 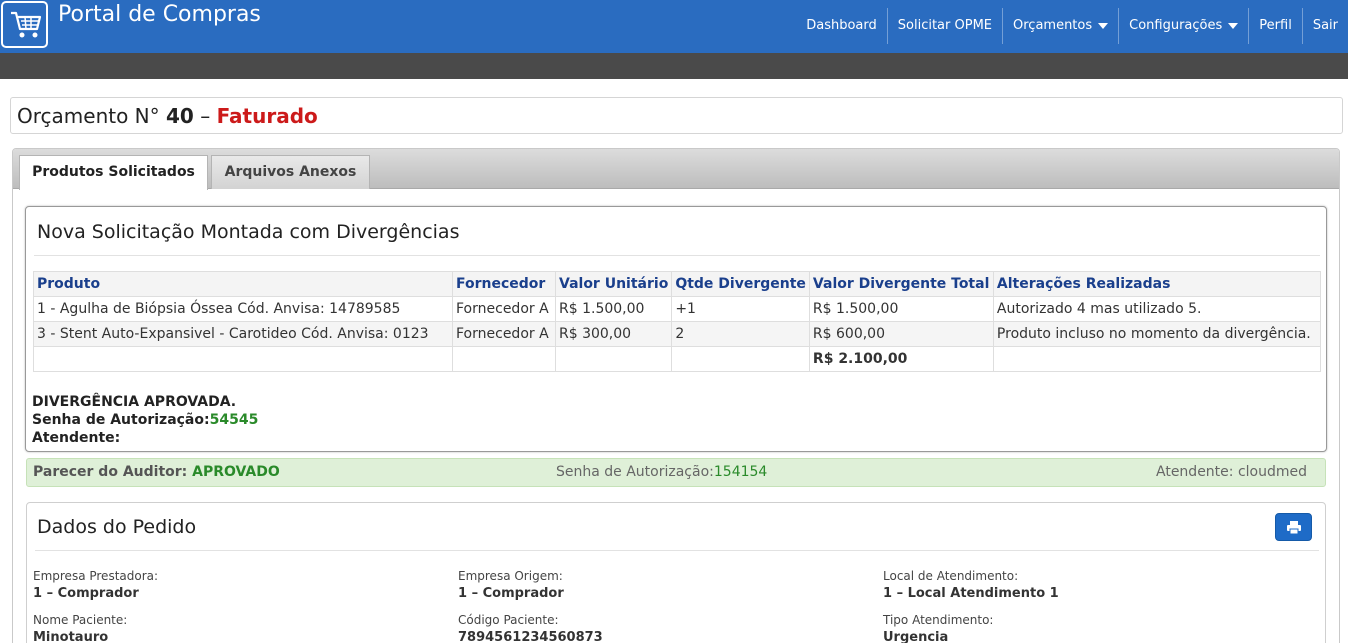 I want to click on atendente-label: Atendente:, so click(x=76, y=438).